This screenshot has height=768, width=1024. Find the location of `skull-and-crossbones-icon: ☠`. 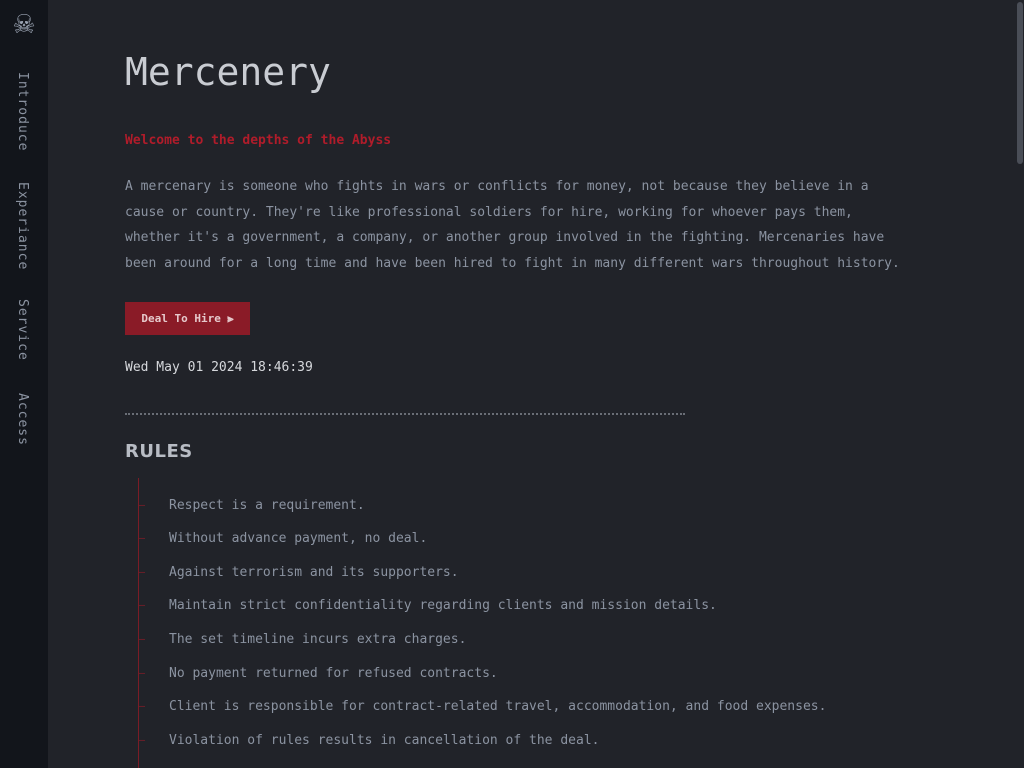

skull-and-crossbones-icon: ☠ is located at coordinates (24, 25).